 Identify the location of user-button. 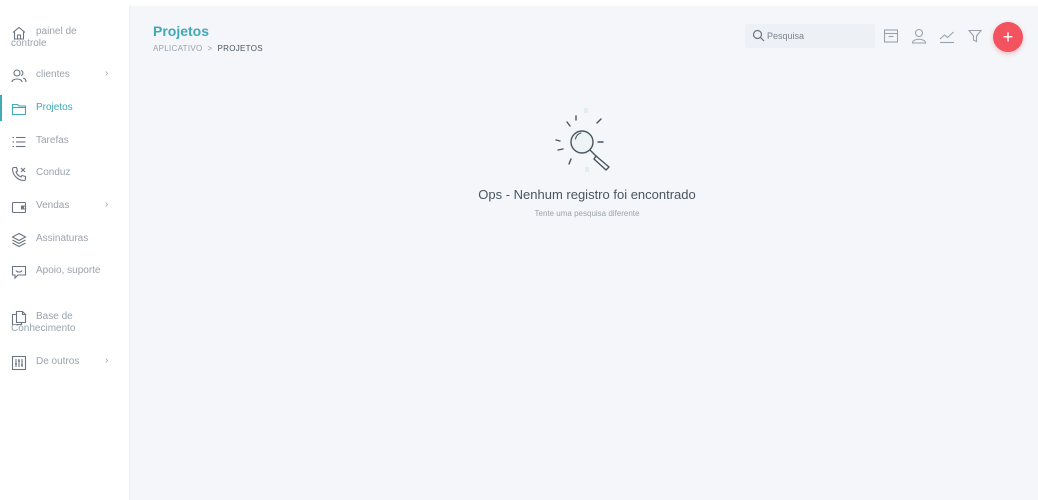
(919, 36).